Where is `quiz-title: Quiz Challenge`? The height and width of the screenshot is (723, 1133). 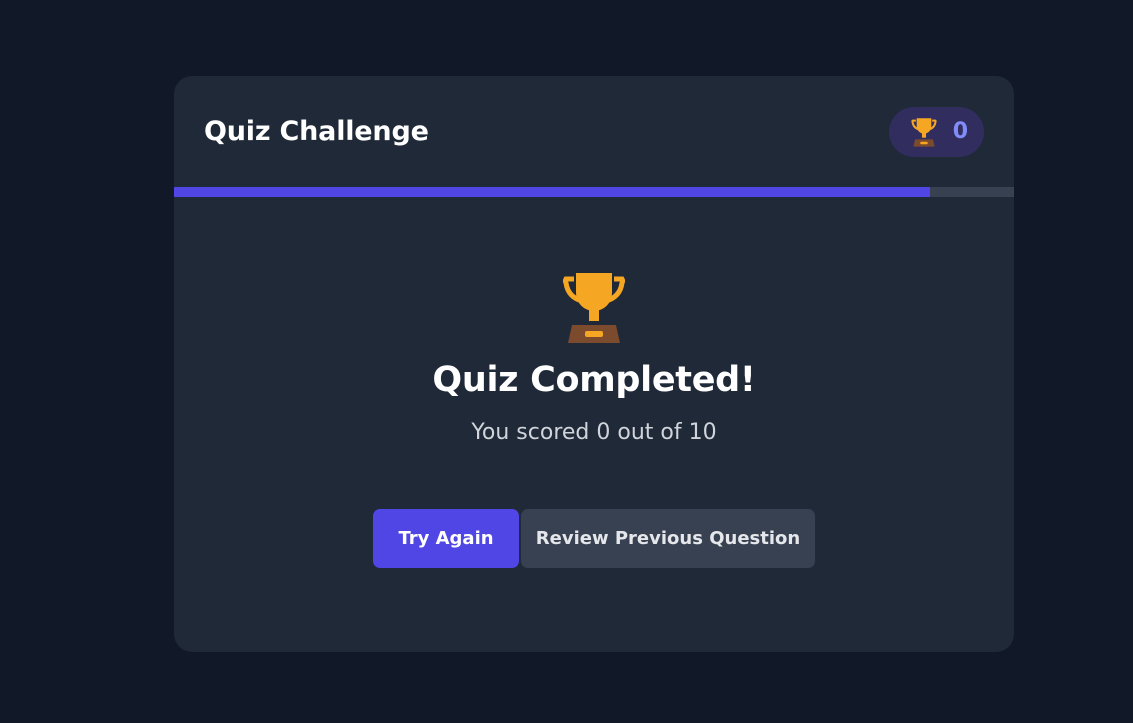 quiz-title: Quiz Challenge is located at coordinates (316, 131).